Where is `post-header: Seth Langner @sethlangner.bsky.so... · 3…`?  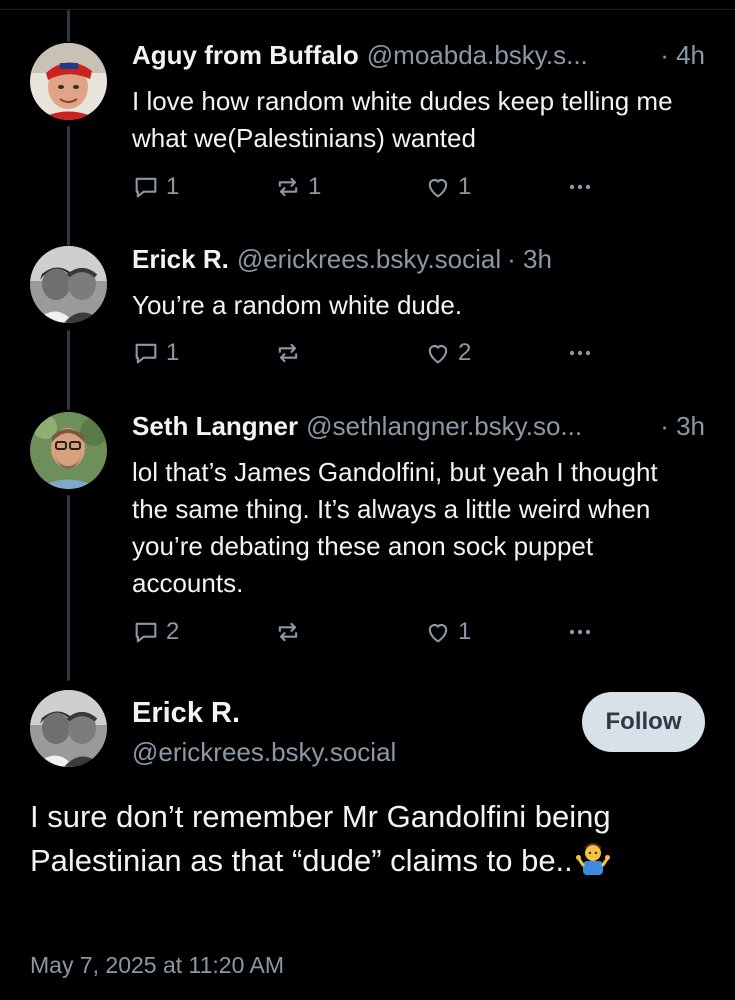
post-header: Seth Langner @sethlangner.bsky.so... · 3… is located at coordinates (418, 428).